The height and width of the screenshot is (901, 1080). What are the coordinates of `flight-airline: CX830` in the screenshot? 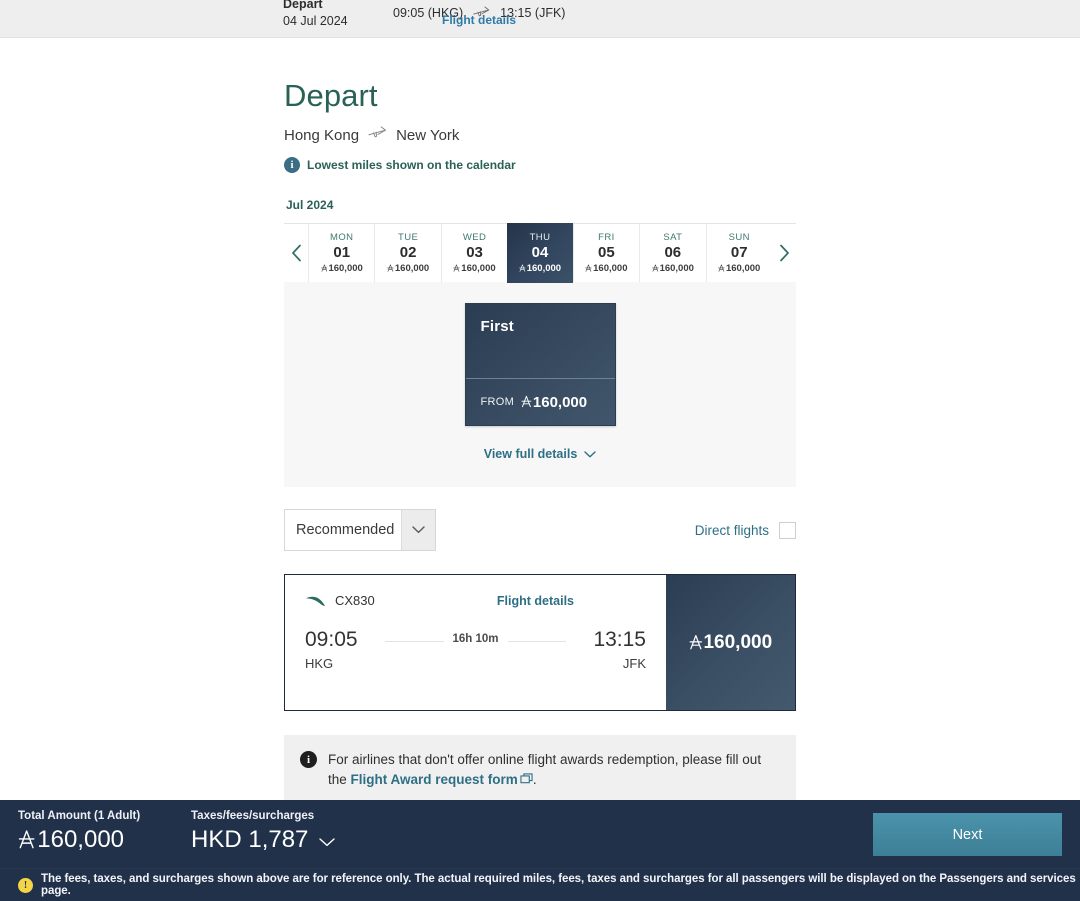 It's located at (340, 600).